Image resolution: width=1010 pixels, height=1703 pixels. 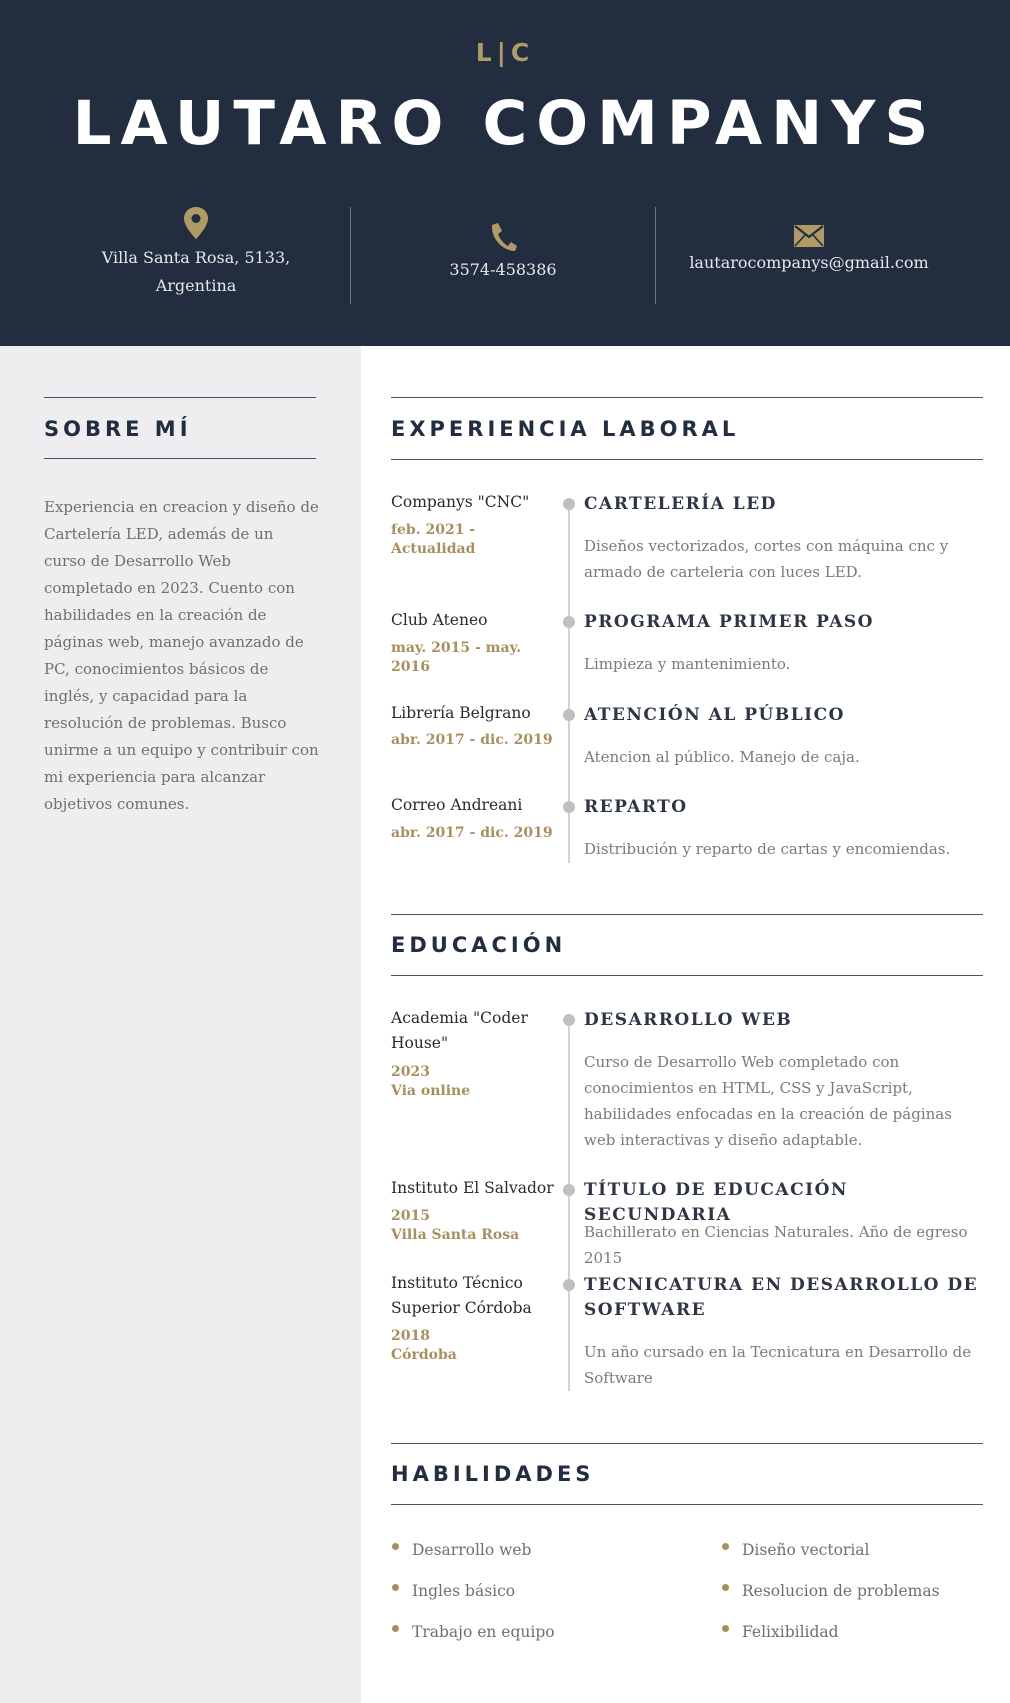 I want to click on entry-date: feb. 2021 - Actualidad, so click(x=433, y=539).